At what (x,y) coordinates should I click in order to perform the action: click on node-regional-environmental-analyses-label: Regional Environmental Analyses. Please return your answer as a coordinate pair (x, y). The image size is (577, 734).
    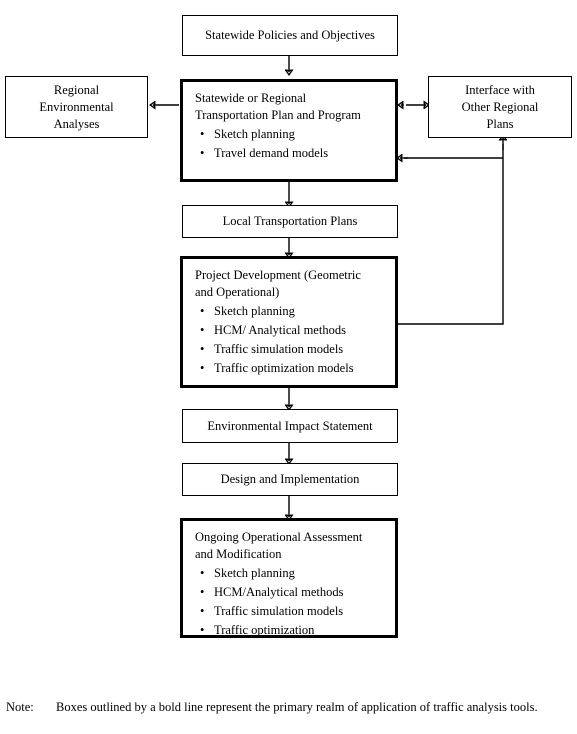
    Looking at the image, I should click on (76, 106).